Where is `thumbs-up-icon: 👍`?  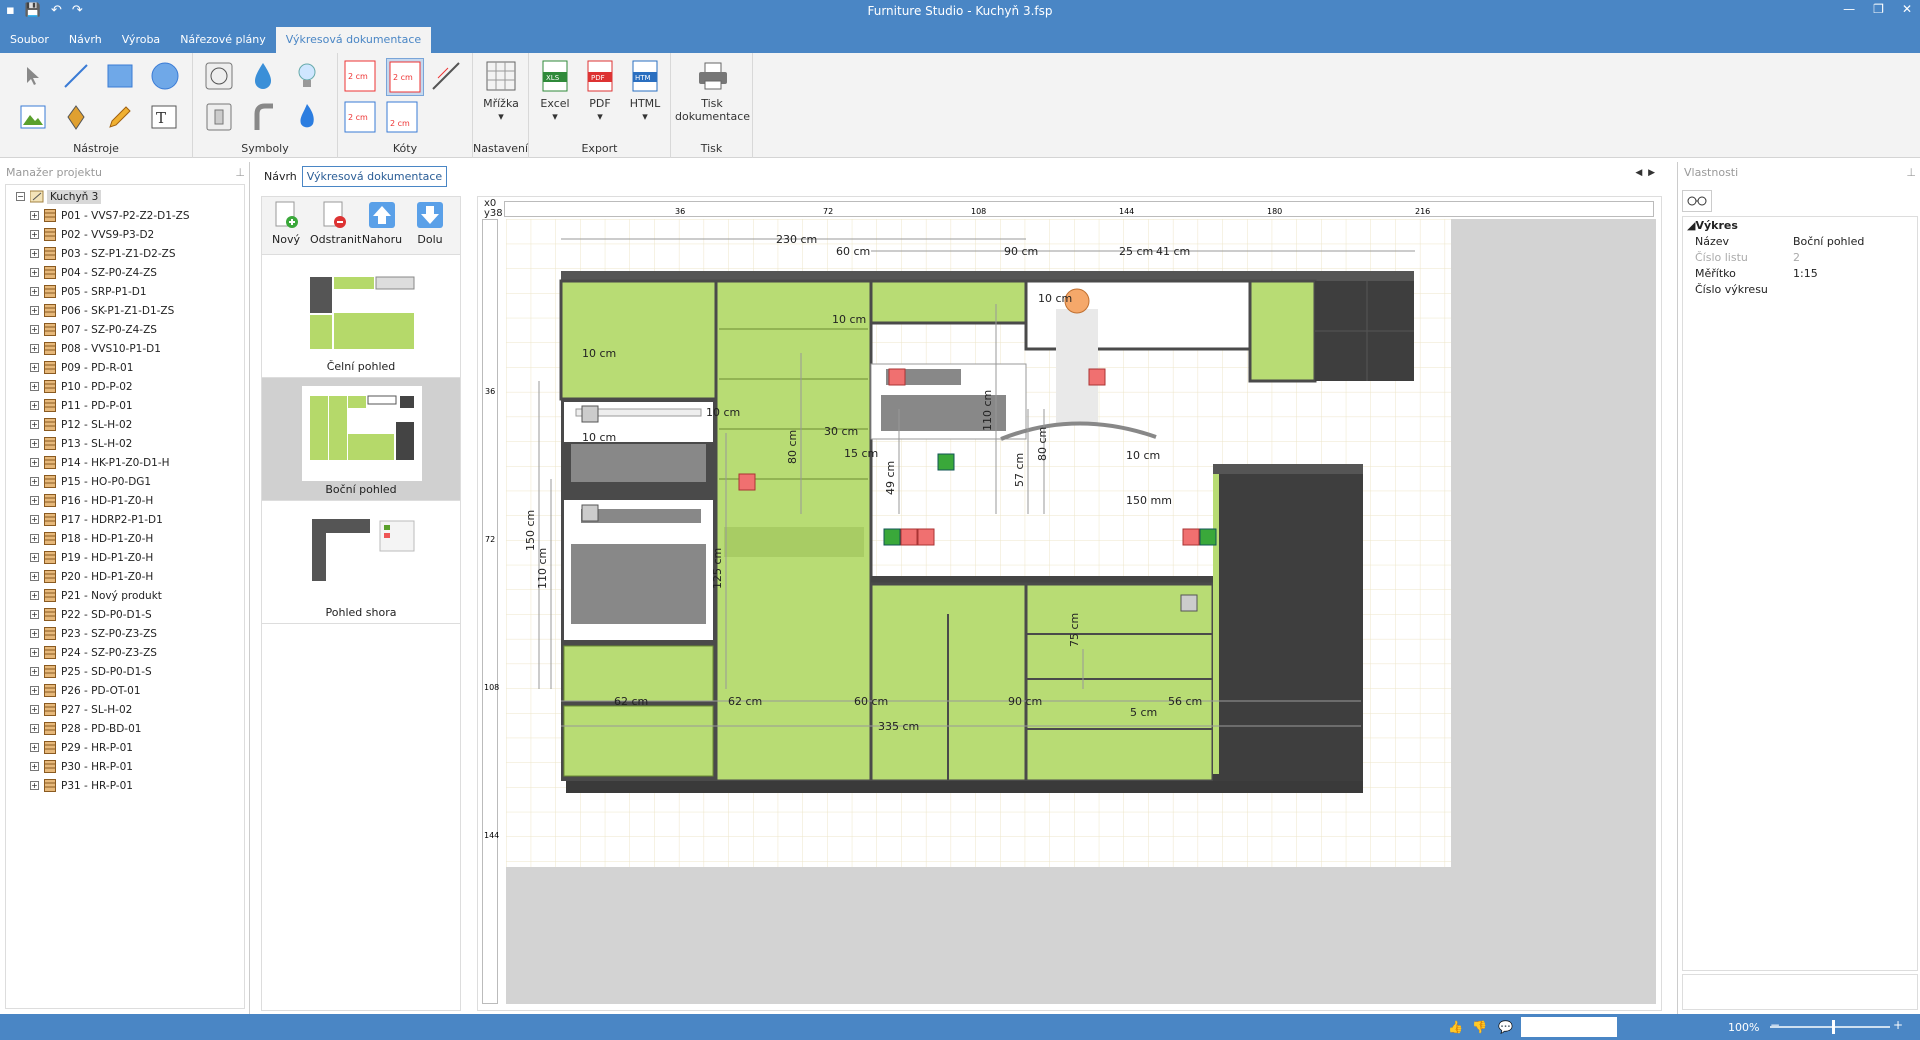
thumbs-up-icon: 👍 is located at coordinates (1455, 1027).